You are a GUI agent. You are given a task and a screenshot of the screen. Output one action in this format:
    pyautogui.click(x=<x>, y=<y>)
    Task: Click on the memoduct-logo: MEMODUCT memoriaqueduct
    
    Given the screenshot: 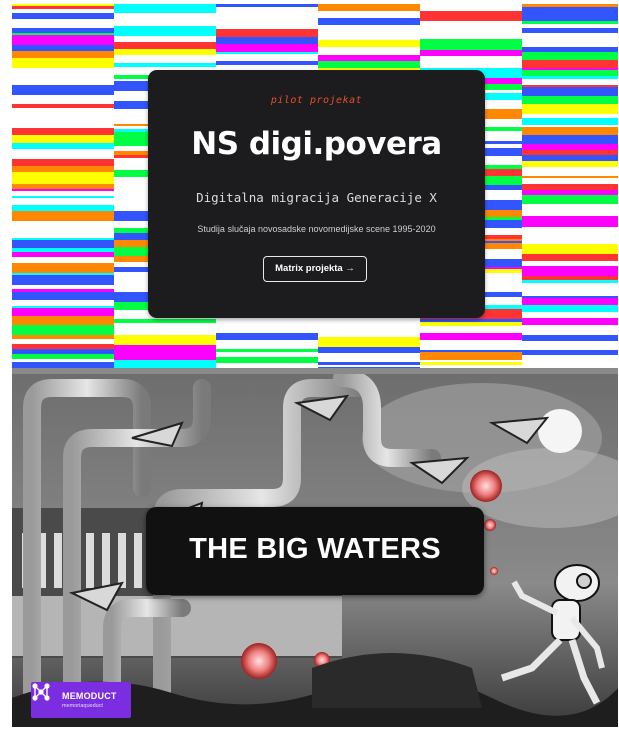 What is the action you would take?
    pyautogui.click(x=81, y=700)
    